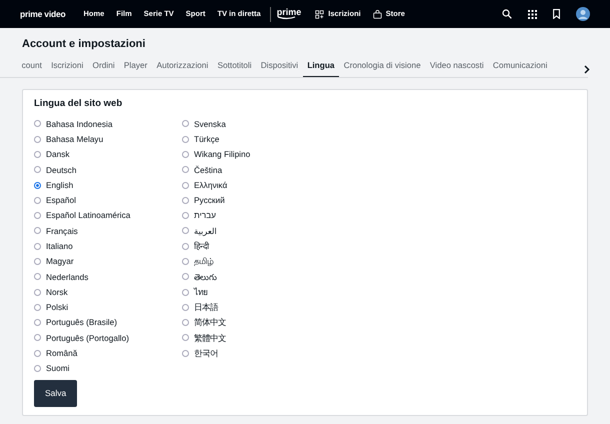 The height and width of the screenshot is (424, 610). What do you see at coordinates (62, 353) in the screenshot?
I see `language-label: Română` at bounding box center [62, 353].